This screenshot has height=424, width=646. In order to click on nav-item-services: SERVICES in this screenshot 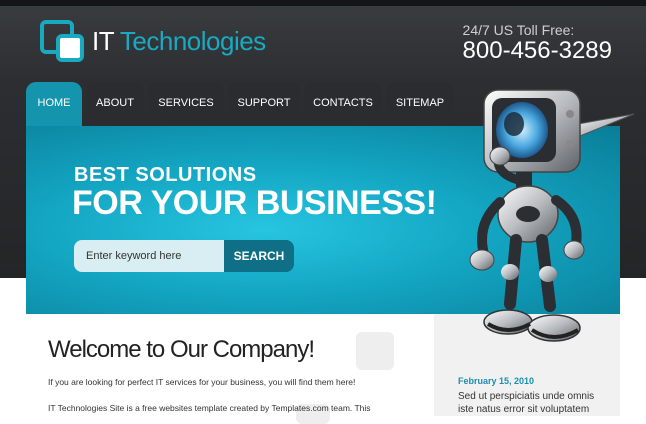, I will do `click(186, 105)`.